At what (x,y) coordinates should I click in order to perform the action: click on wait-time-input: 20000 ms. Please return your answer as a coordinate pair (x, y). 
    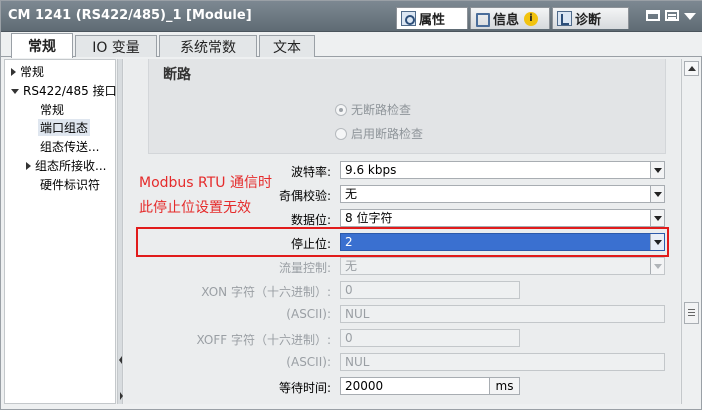
    Looking at the image, I should click on (430, 386).